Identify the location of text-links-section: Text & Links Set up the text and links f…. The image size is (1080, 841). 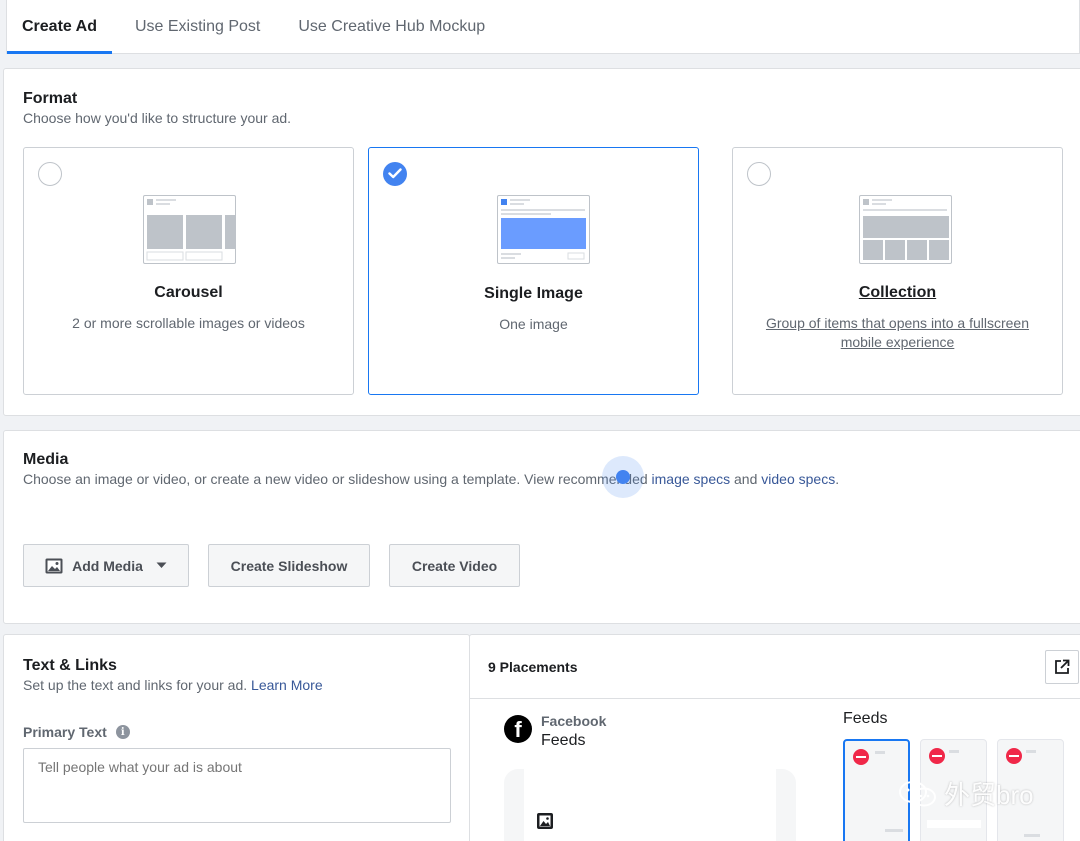
(236, 737).